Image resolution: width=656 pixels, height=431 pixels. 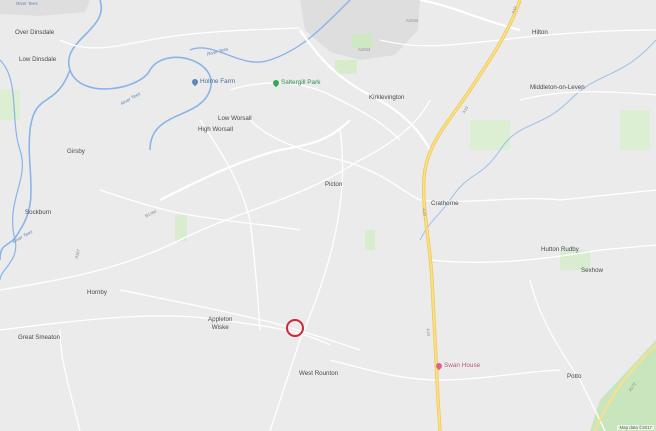 I want to click on place-low-dinsdale: Low Dinsdale, so click(x=38, y=59).